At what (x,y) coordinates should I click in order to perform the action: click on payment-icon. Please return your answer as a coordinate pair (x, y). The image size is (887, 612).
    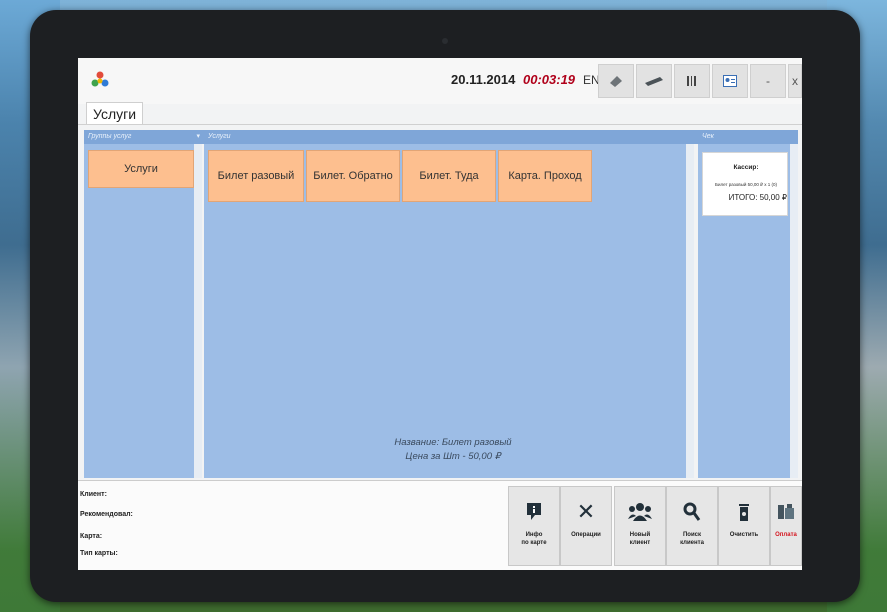
    Looking at the image, I should click on (786, 512).